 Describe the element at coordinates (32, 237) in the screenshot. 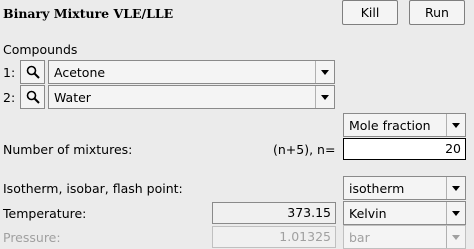

I see `pressure-label: Pressure:` at that location.